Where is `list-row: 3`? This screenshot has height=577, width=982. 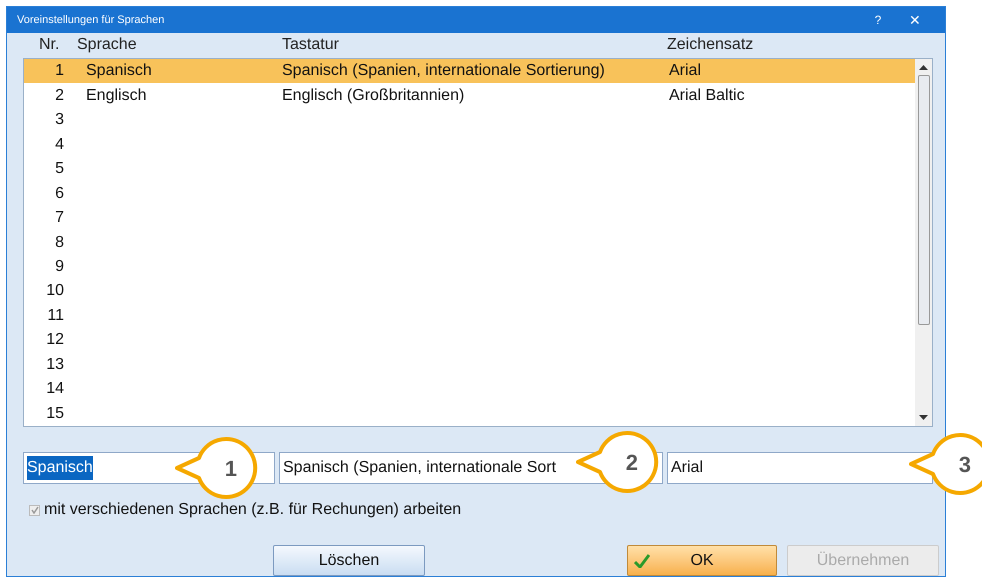 list-row: 3 is located at coordinates (469, 120).